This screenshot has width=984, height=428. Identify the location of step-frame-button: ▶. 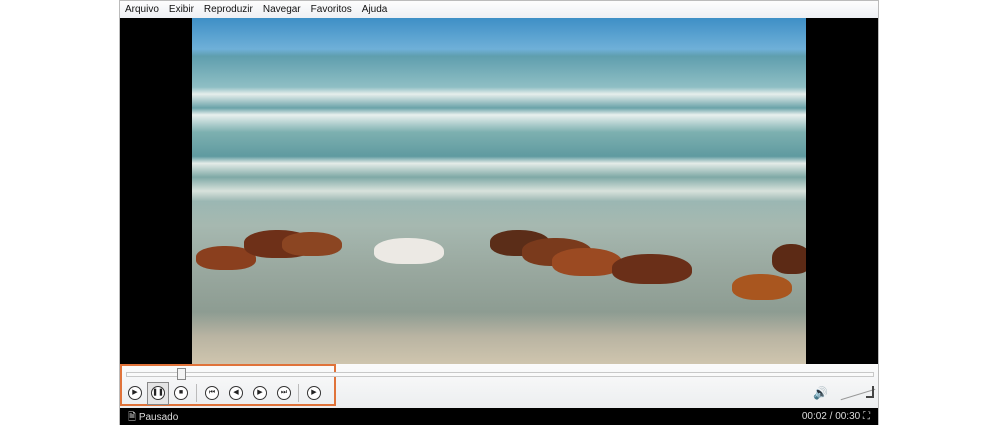
(314, 393).